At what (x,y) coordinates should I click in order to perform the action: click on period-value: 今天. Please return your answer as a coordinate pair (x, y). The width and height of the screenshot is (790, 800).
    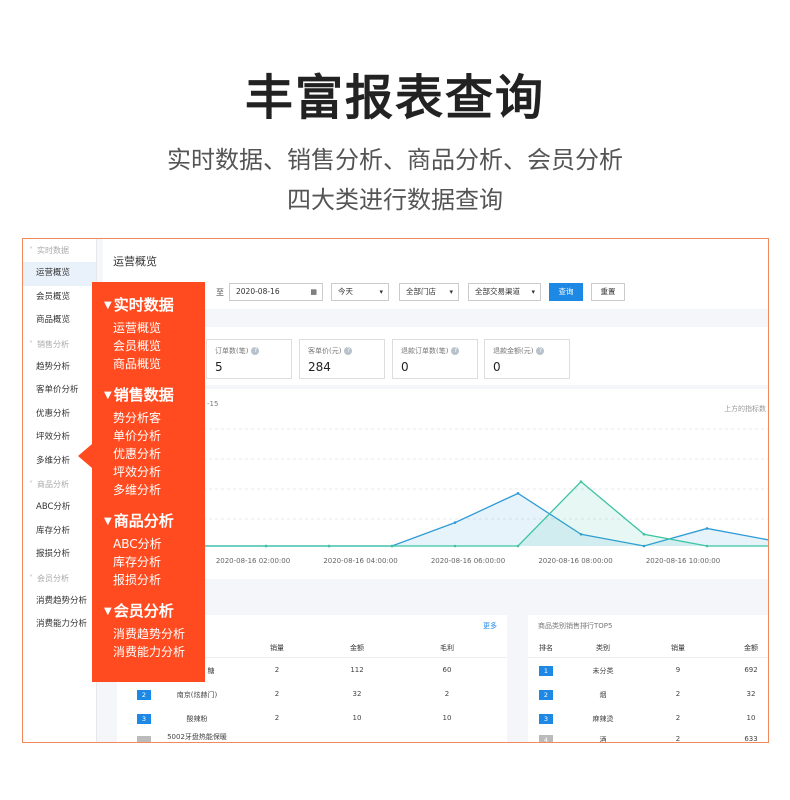
    Looking at the image, I should click on (345, 291).